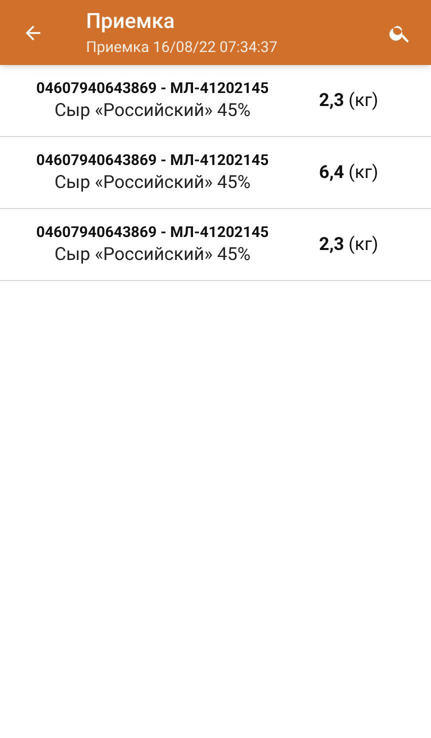 This screenshot has height=738, width=431. I want to click on screen-title: Приемка, so click(131, 21).